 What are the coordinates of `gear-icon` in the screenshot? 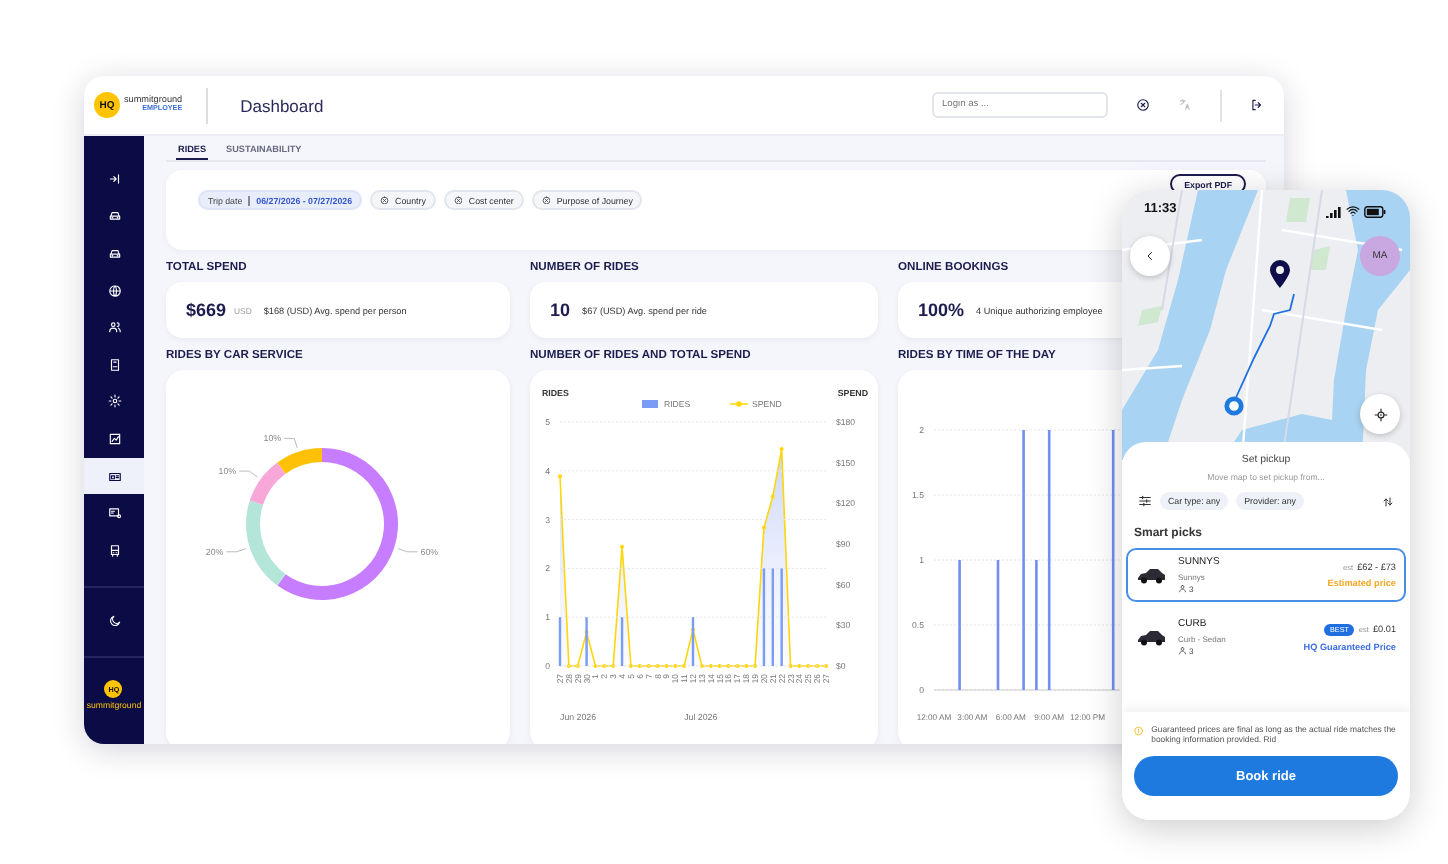 It's located at (114, 401).